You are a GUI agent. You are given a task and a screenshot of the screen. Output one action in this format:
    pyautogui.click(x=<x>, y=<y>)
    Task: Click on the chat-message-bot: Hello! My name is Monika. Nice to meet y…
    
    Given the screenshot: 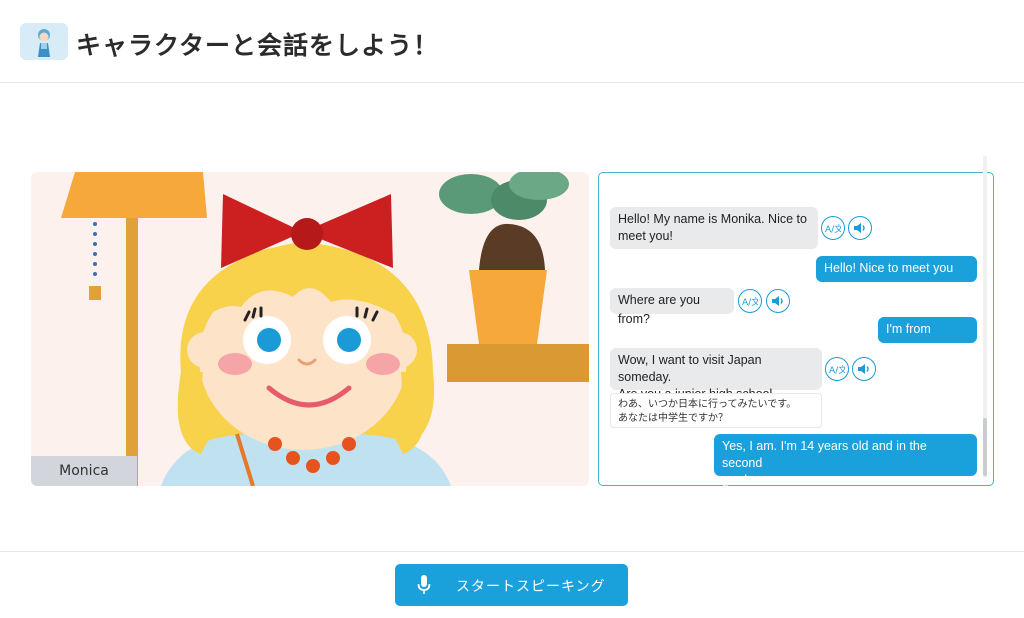 What is the action you would take?
    pyautogui.click(x=714, y=228)
    